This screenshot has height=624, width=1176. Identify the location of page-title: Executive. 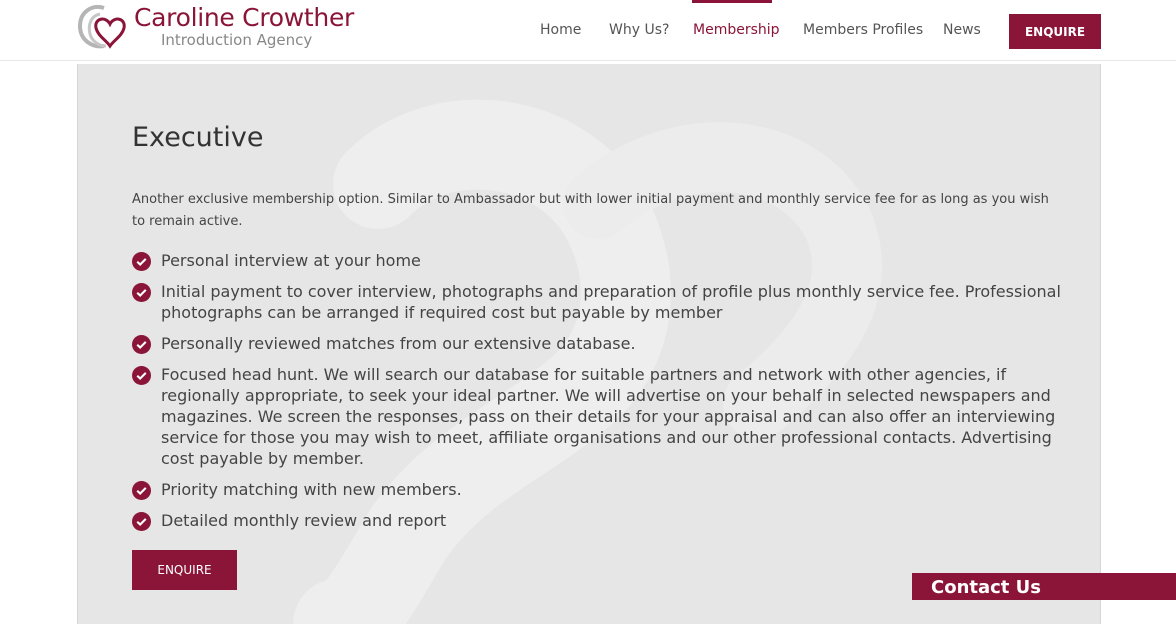
(198, 137).